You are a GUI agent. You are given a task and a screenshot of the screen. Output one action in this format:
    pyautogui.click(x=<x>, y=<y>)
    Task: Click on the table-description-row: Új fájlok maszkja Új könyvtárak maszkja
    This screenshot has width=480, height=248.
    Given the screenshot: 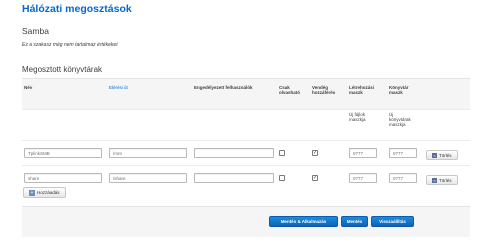 What is the action you would take?
    pyautogui.click(x=246, y=125)
    